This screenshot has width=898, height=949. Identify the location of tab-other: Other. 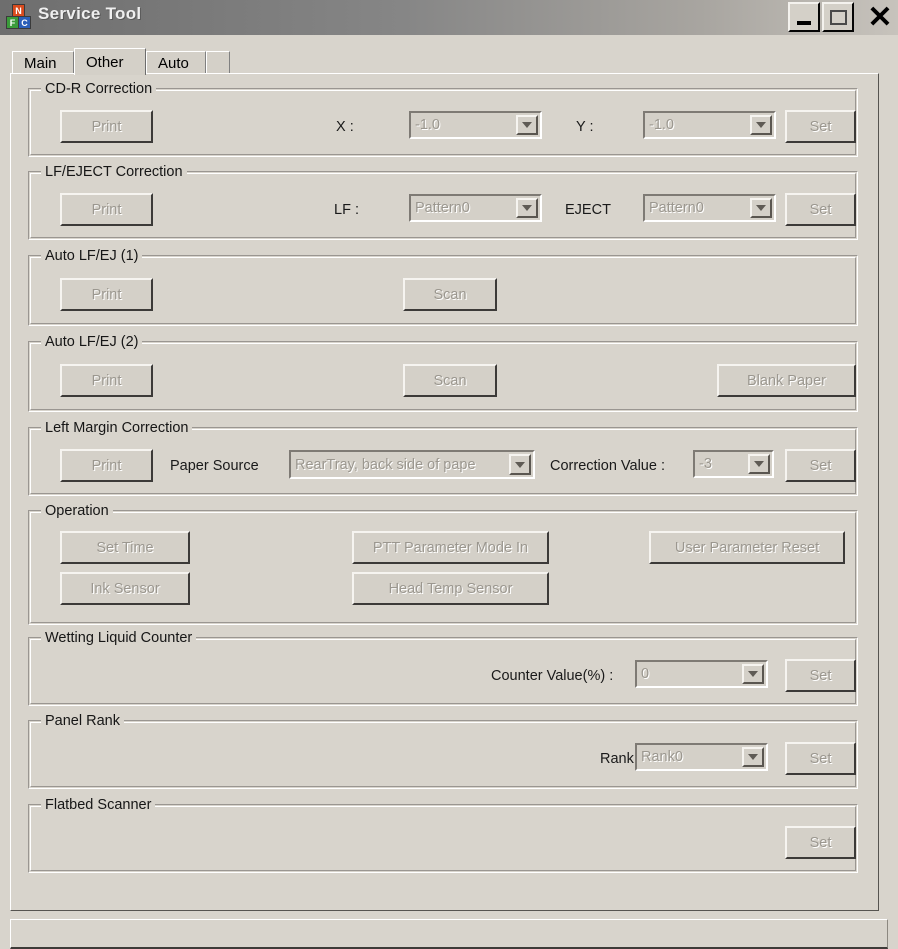
(110, 61).